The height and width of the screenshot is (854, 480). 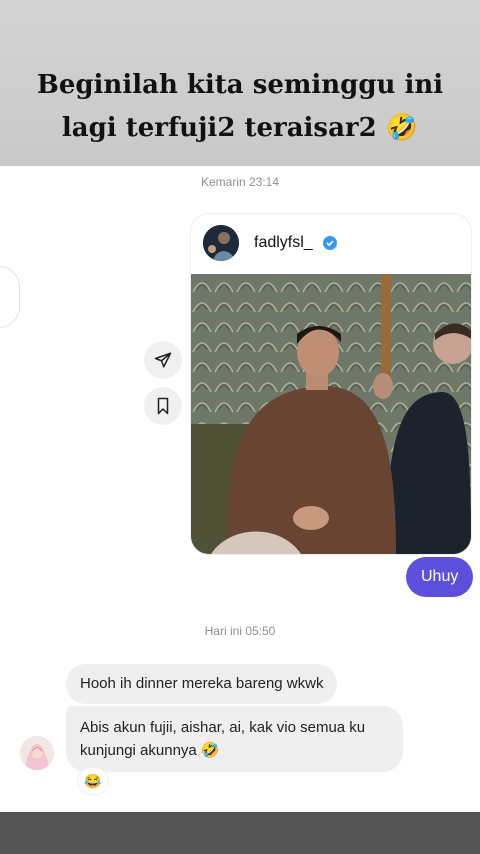 I want to click on message-reaction: 😂, so click(x=93, y=781).